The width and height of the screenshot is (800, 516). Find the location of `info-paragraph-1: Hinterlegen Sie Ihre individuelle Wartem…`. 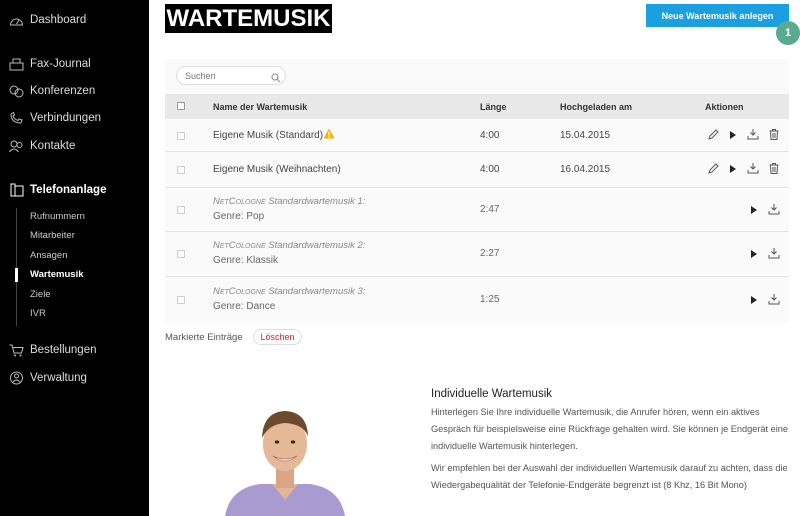

info-paragraph-1: Hinterlegen Sie Ihre individuelle Wartem… is located at coordinates (609, 429).